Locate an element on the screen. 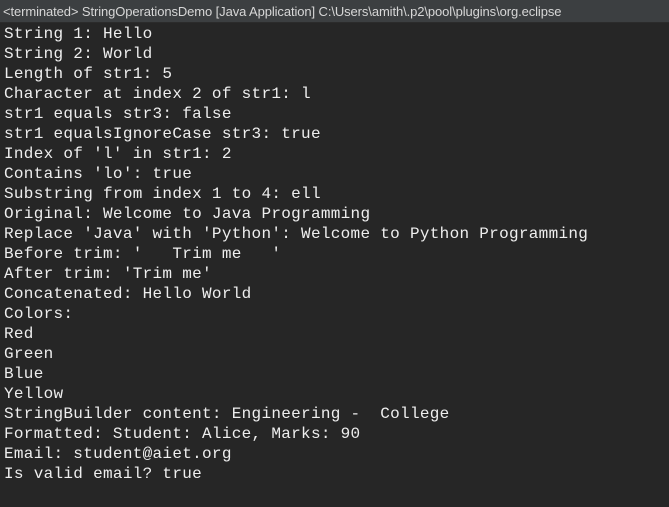  console-line: Concatenated: Hello World is located at coordinates (128, 294).